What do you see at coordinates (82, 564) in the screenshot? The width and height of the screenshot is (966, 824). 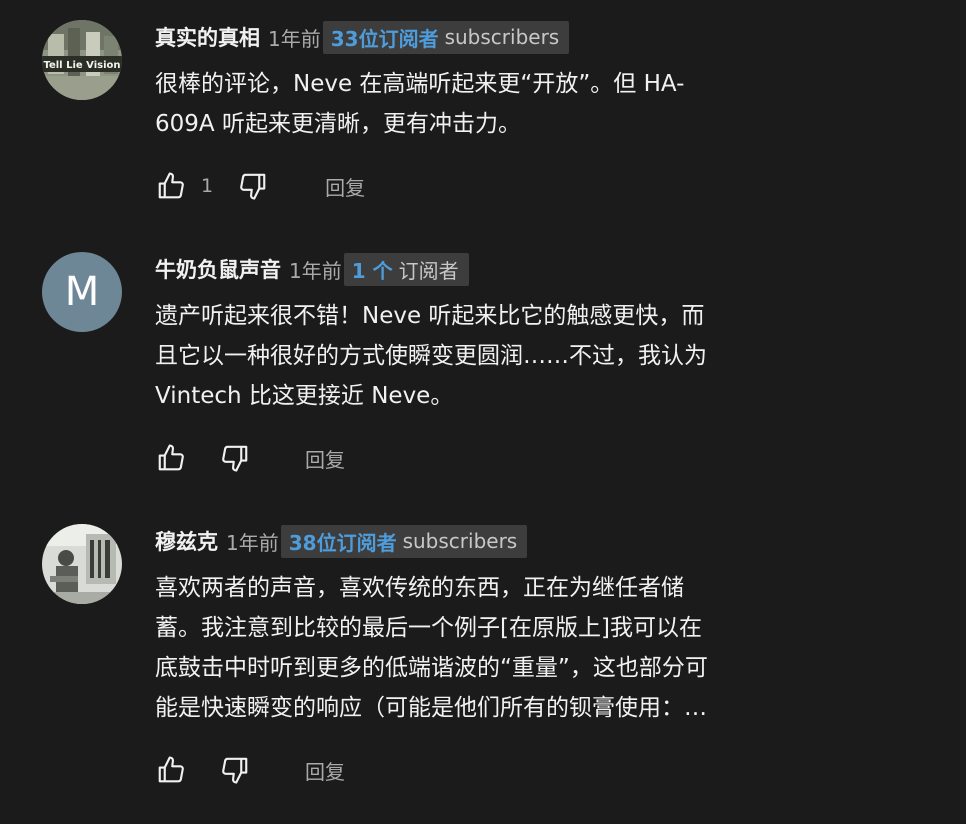 I see `avatar` at bounding box center [82, 564].